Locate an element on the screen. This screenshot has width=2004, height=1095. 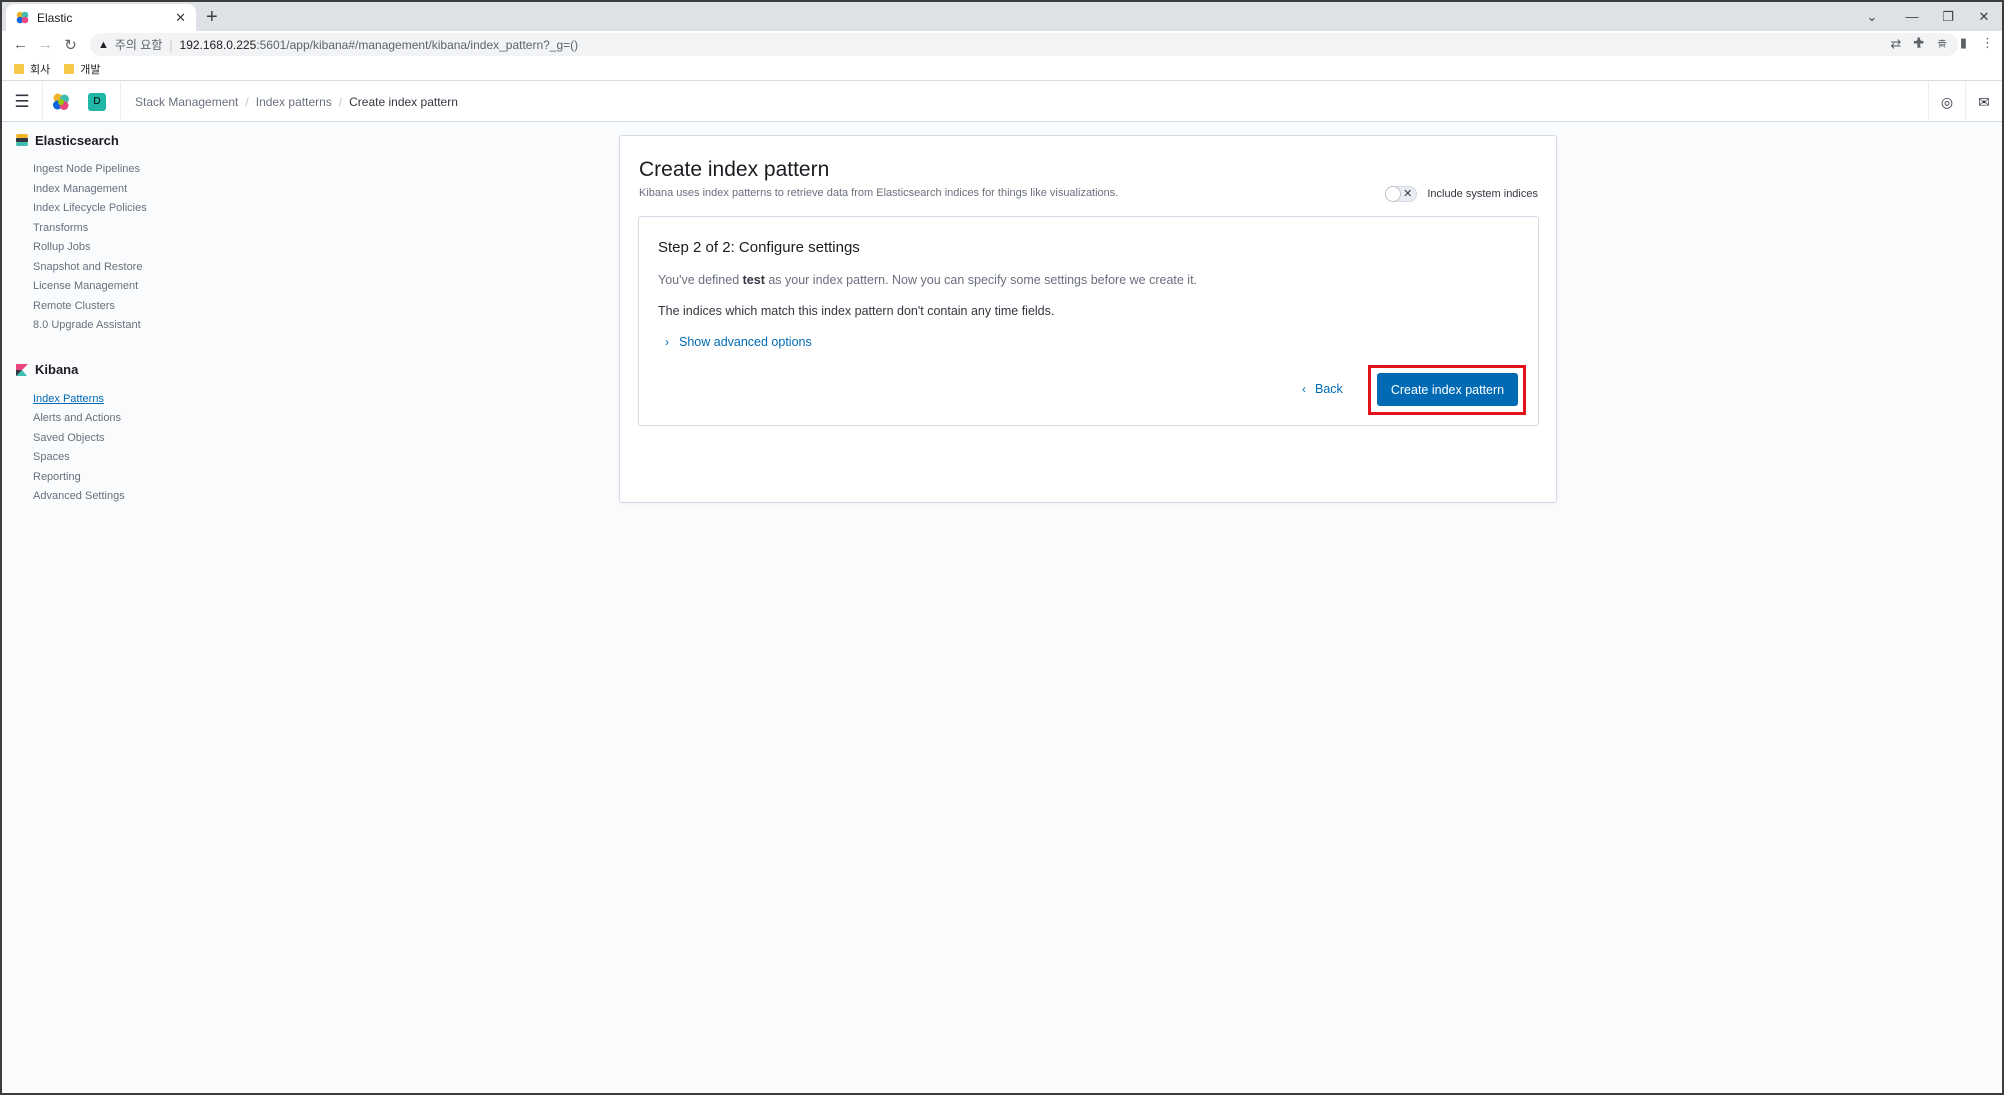
bookmark-folder-company: 회사 is located at coordinates (32, 69).